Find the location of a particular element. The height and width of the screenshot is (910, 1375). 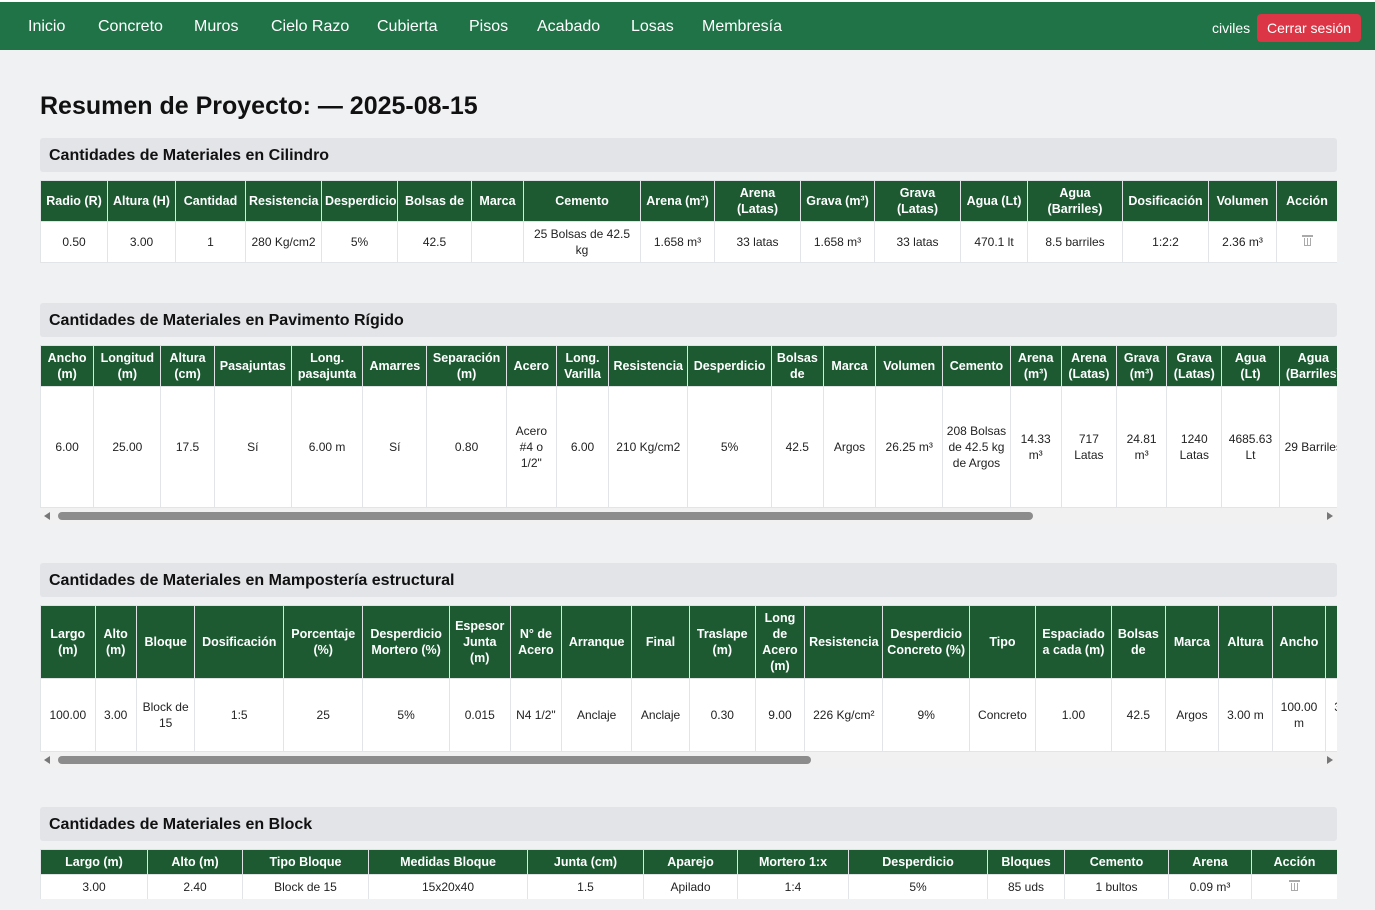

table-cell: 0.30 is located at coordinates (722, 715).